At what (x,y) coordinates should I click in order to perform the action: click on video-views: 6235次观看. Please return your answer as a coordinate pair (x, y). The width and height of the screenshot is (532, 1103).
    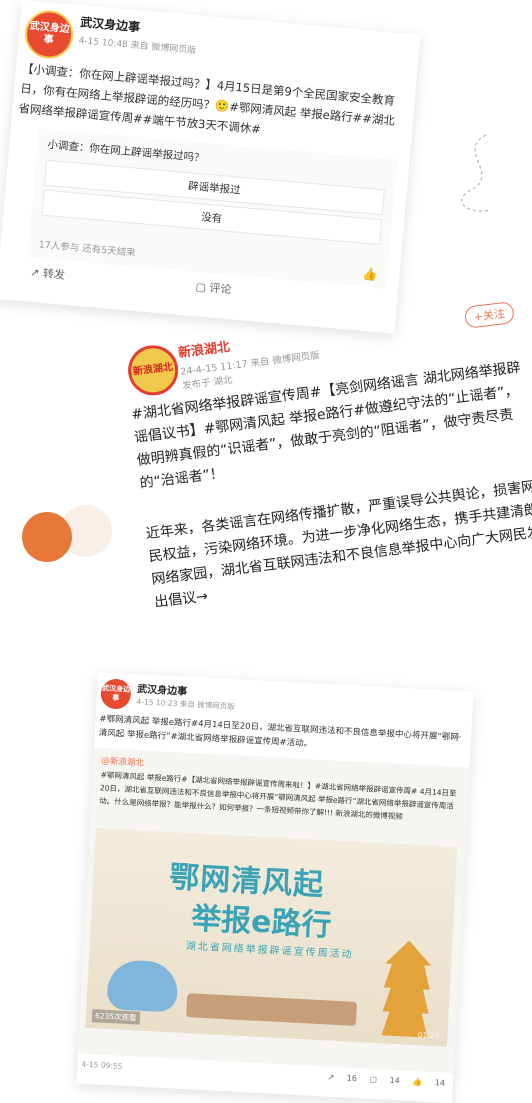
    Looking at the image, I should click on (115, 1017).